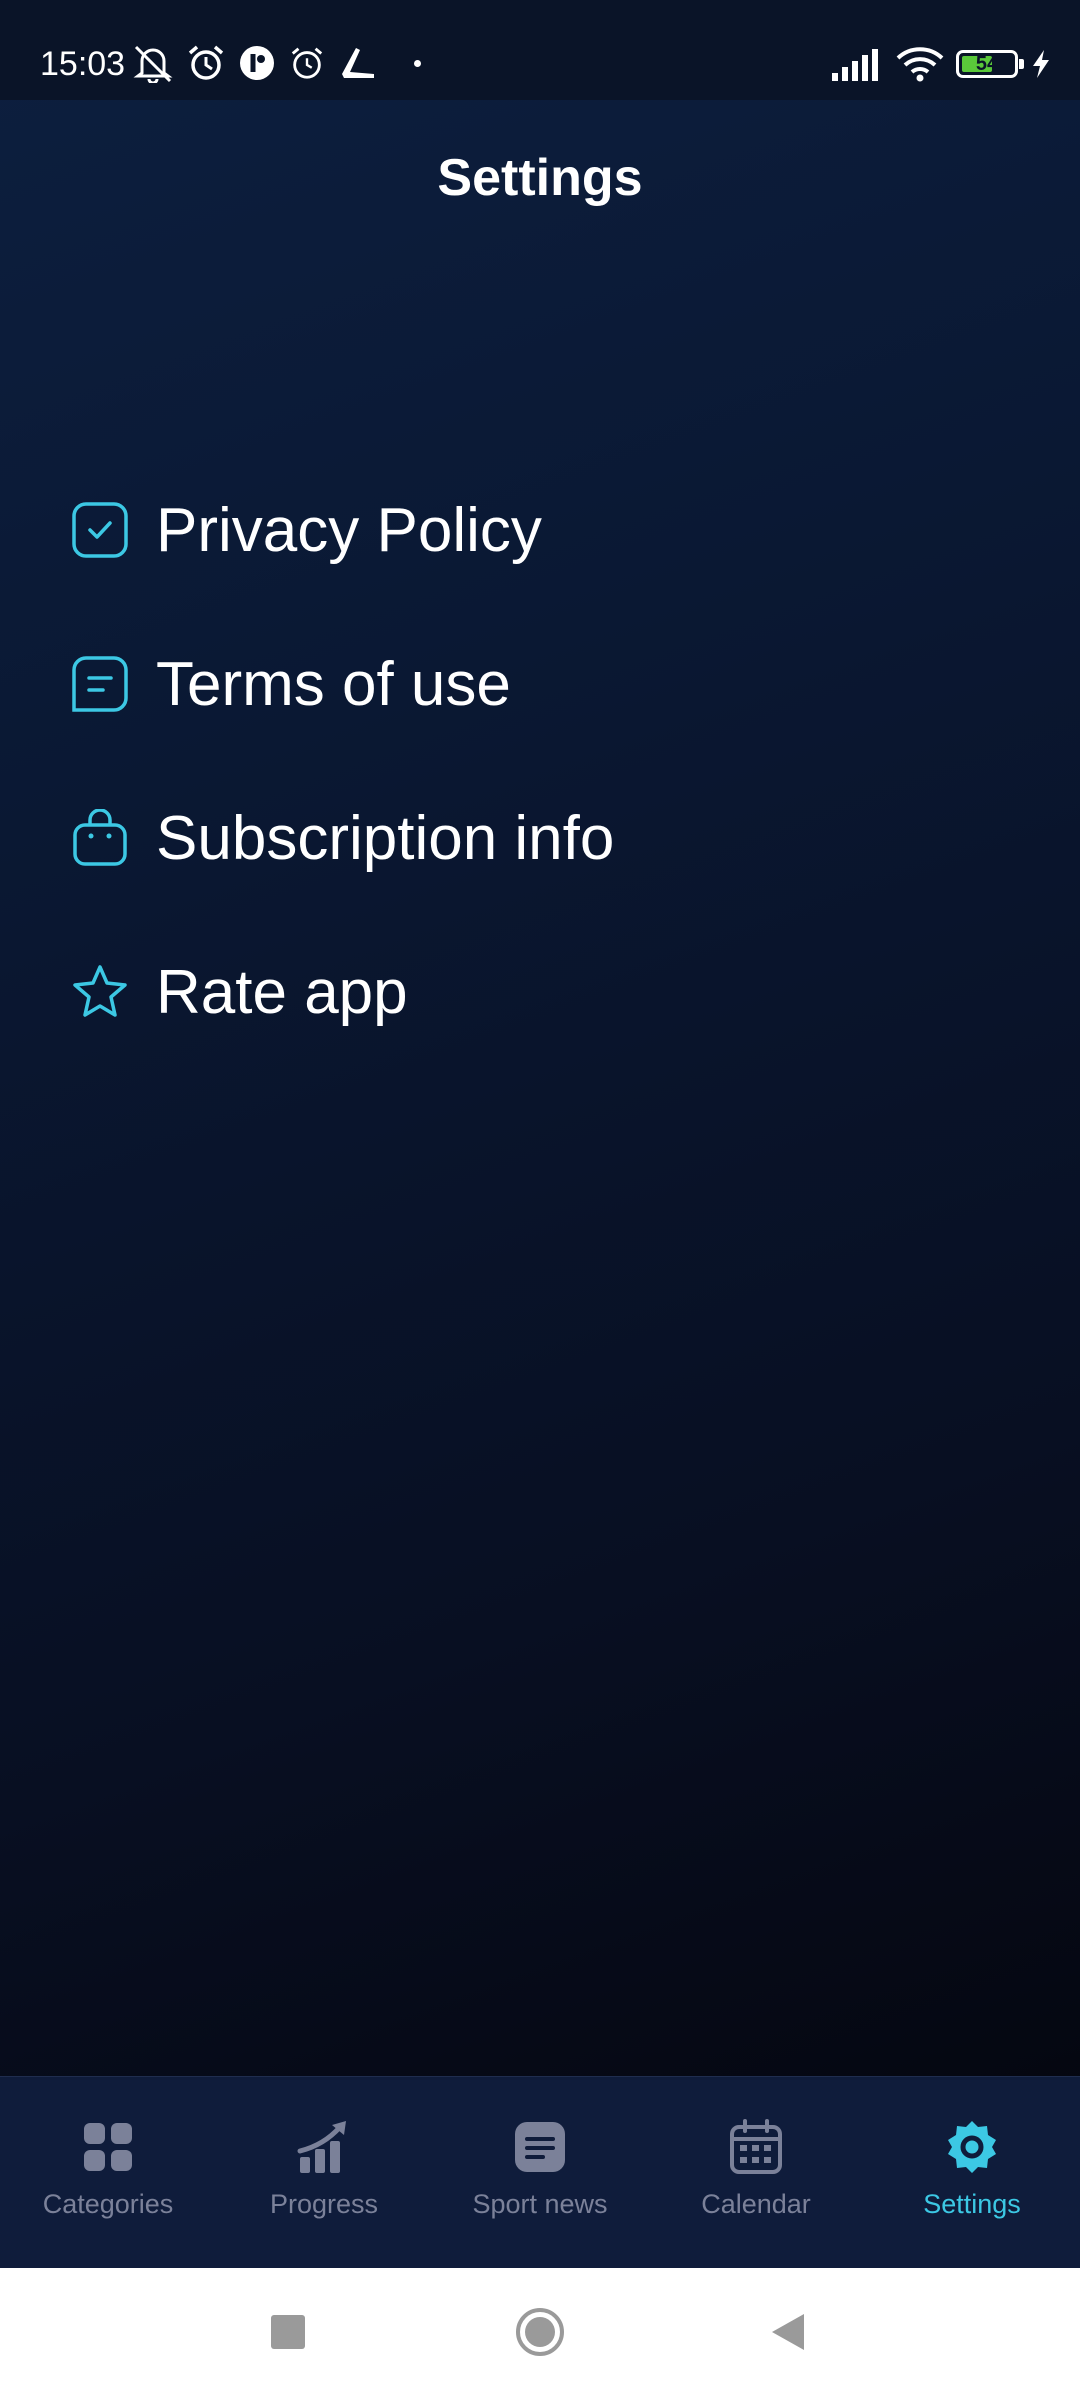 This screenshot has width=1080, height=2400. Describe the element at coordinates (100, 838) in the screenshot. I see `shopping-bag-icon` at that location.